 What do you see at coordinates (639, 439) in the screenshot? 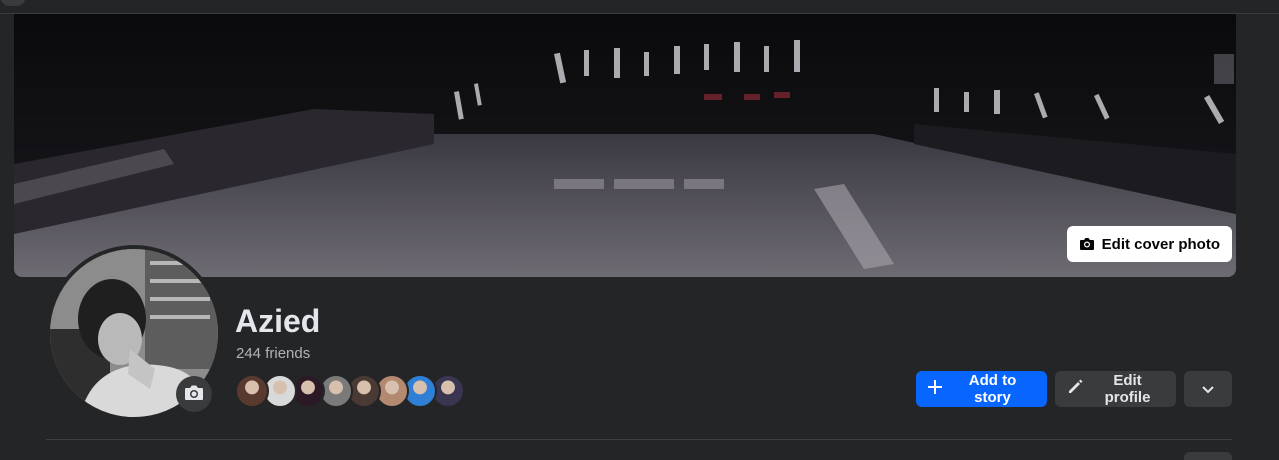
I see `section-divider` at bounding box center [639, 439].